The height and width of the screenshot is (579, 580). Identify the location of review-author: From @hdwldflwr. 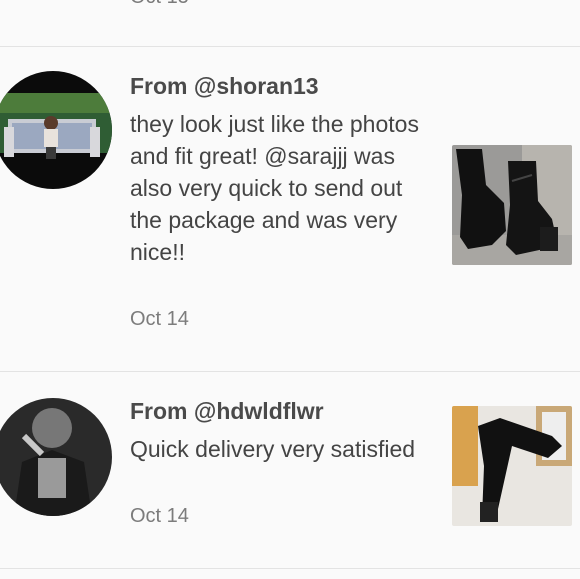
(227, 411).